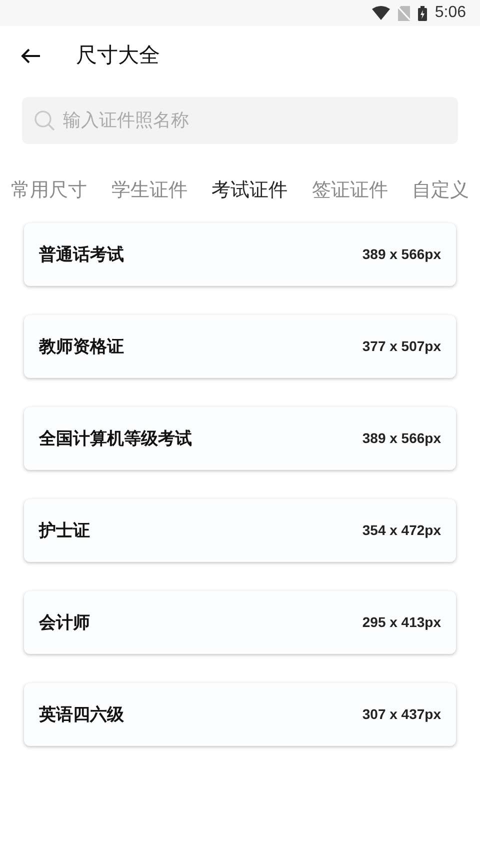  What do you see at coordinates (422, 13) in the screenshot?
I see `battery-icon` at bounding box center [422, 13].